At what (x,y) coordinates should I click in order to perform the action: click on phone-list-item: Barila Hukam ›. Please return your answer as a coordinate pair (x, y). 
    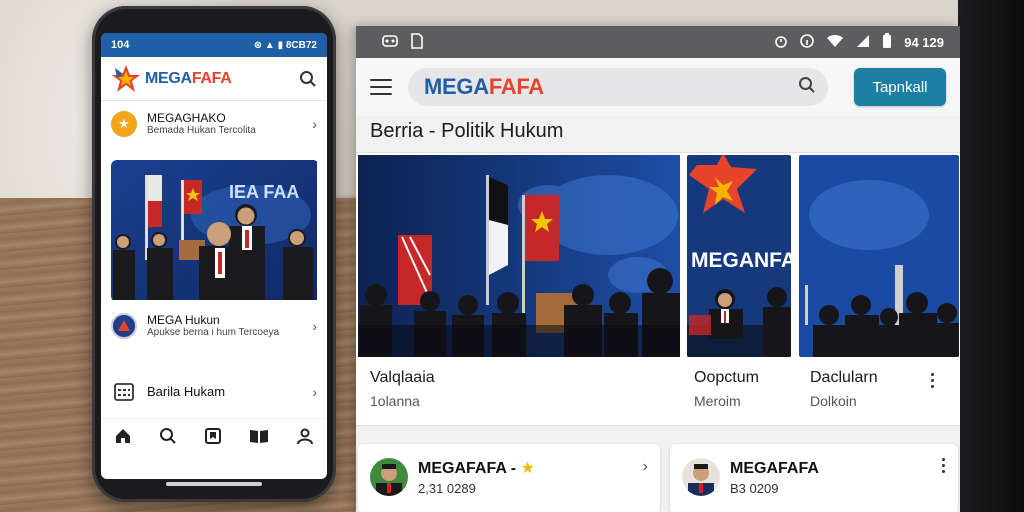
    Looking at the image, I should click on (214, 392).